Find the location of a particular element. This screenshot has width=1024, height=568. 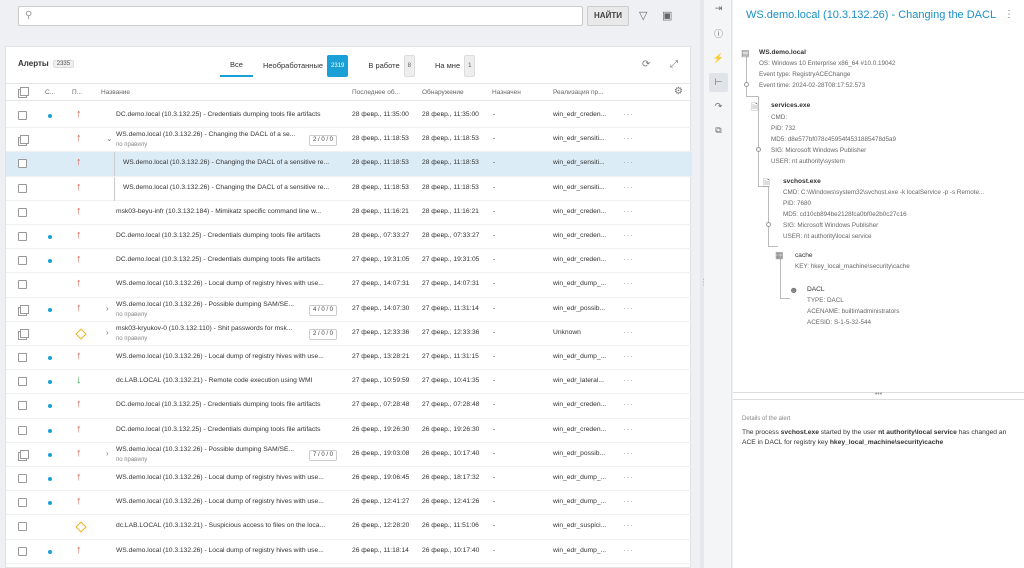

collapse-panel-icon: ⇥ is located at coordinates (718, 8).